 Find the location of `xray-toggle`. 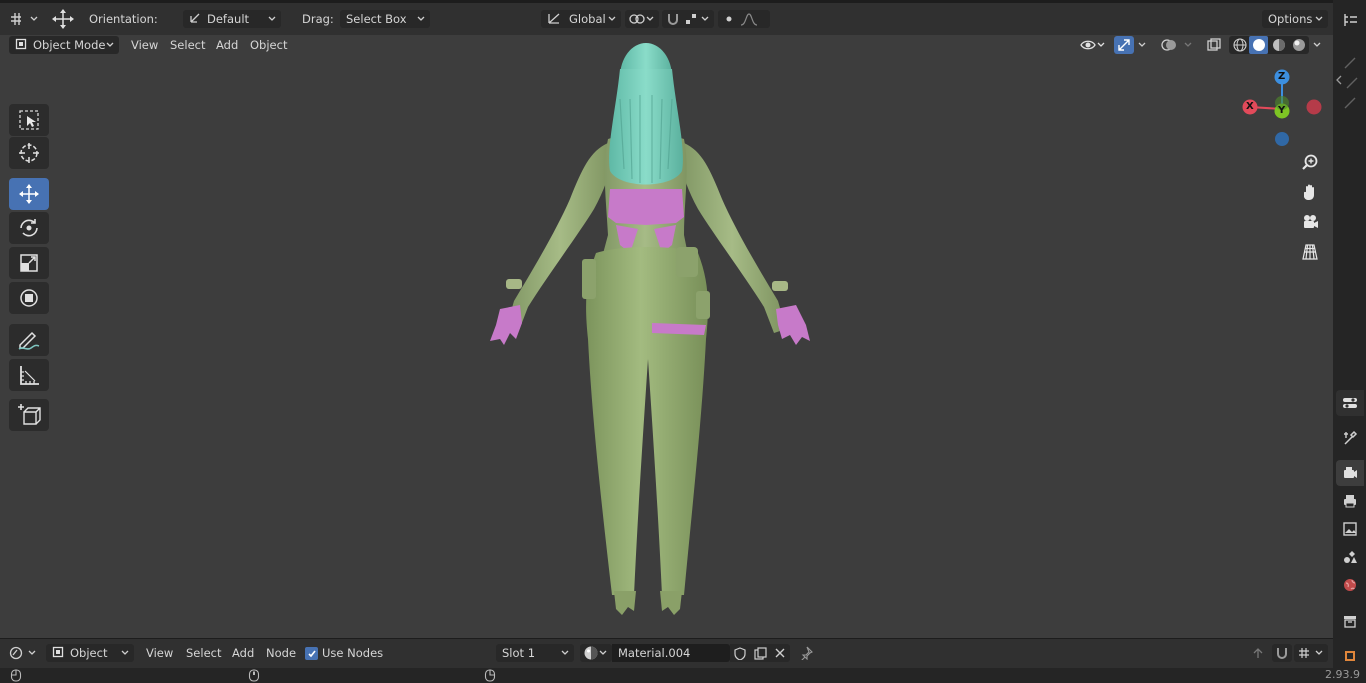

xray-toggle is located at coordinates (1214, 45).